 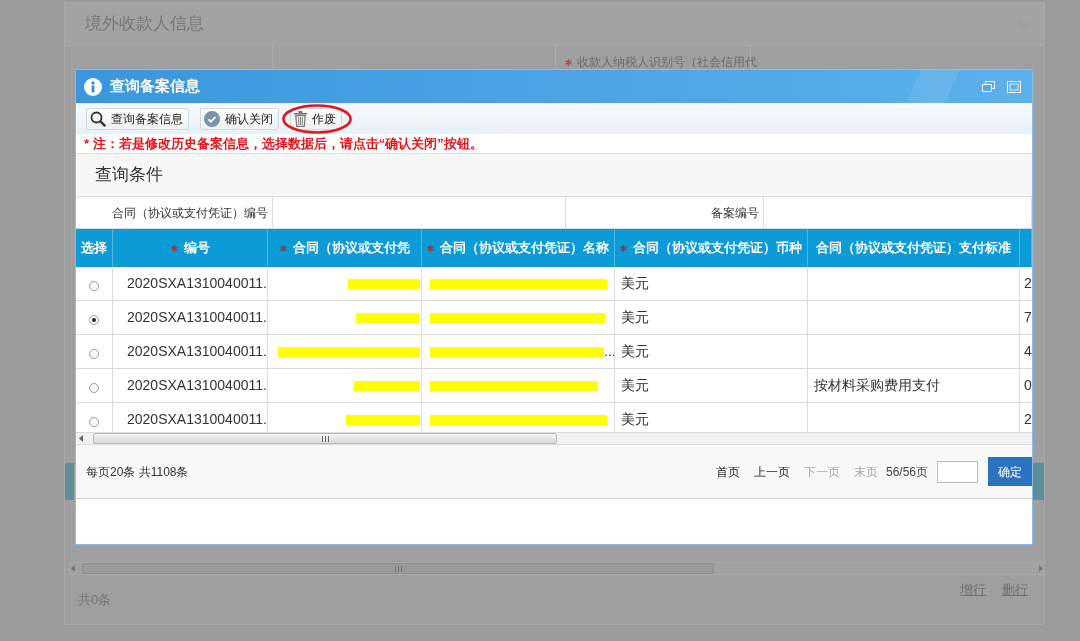 What do you see at coordinates (1027, 385) in the screenshot?
I see `table-cell-text: 0` at bounding box center [1027, 385].